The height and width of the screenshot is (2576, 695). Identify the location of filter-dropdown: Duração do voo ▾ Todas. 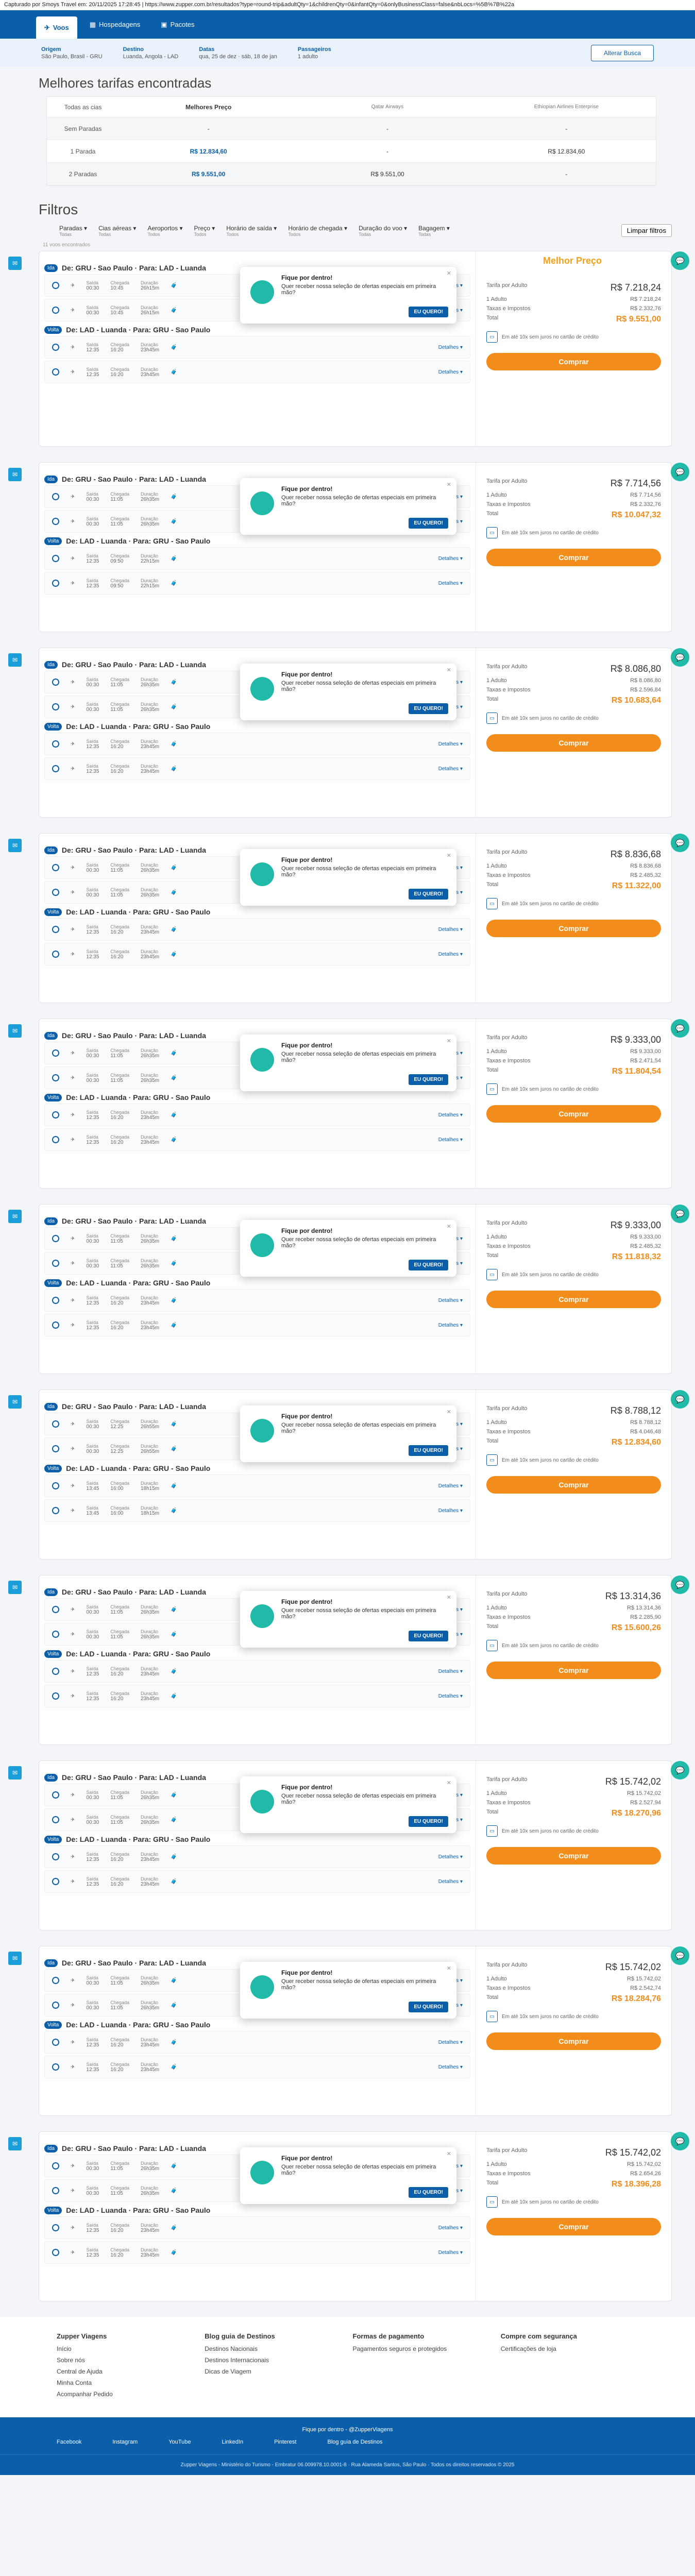
(383, 231).